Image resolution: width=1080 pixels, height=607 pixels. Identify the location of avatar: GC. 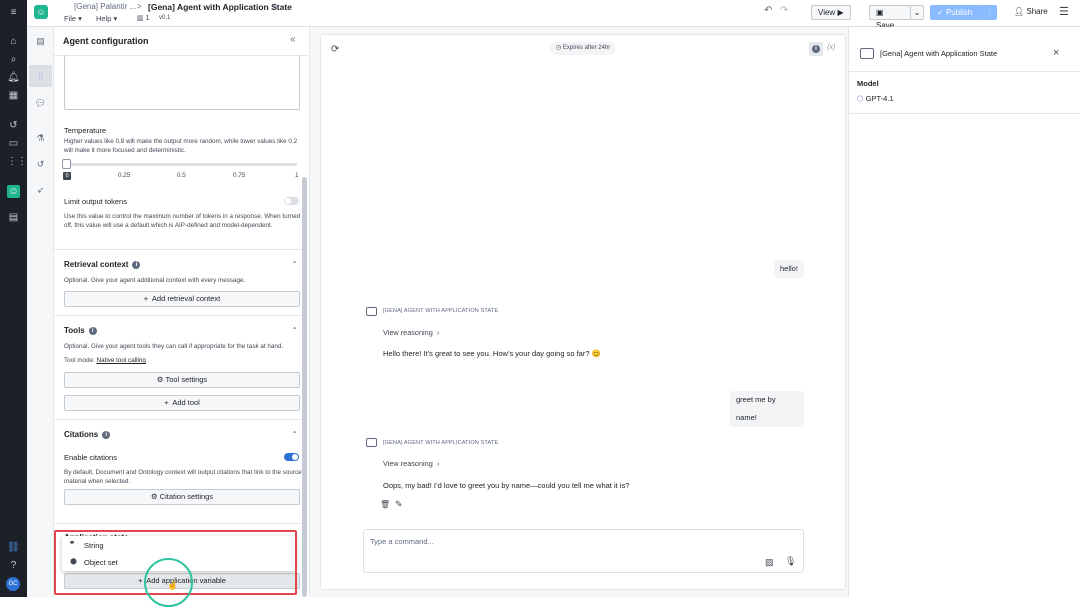
(13, 584).